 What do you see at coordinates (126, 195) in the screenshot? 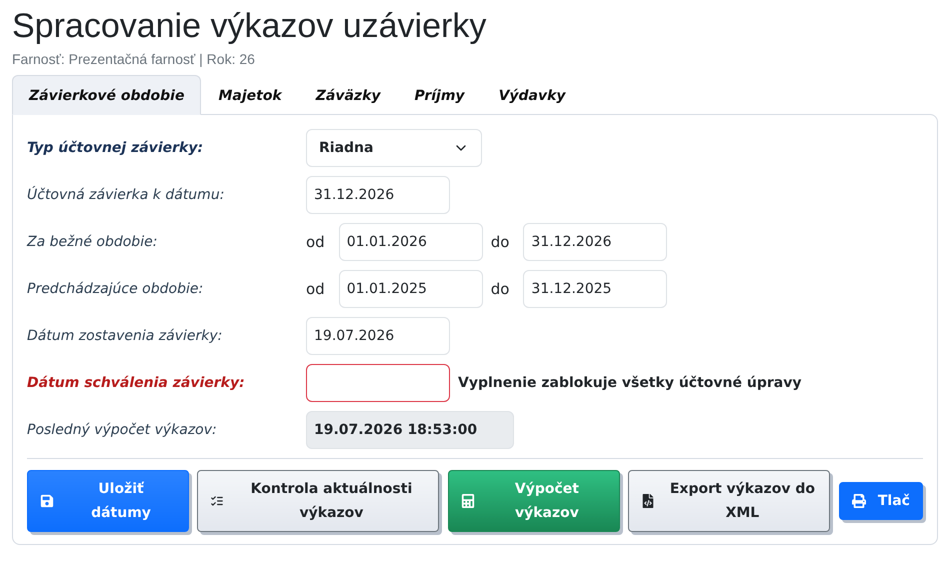
I see `field-label: Účtovná závierka k dátumu:` at bounding box center [126, 195].